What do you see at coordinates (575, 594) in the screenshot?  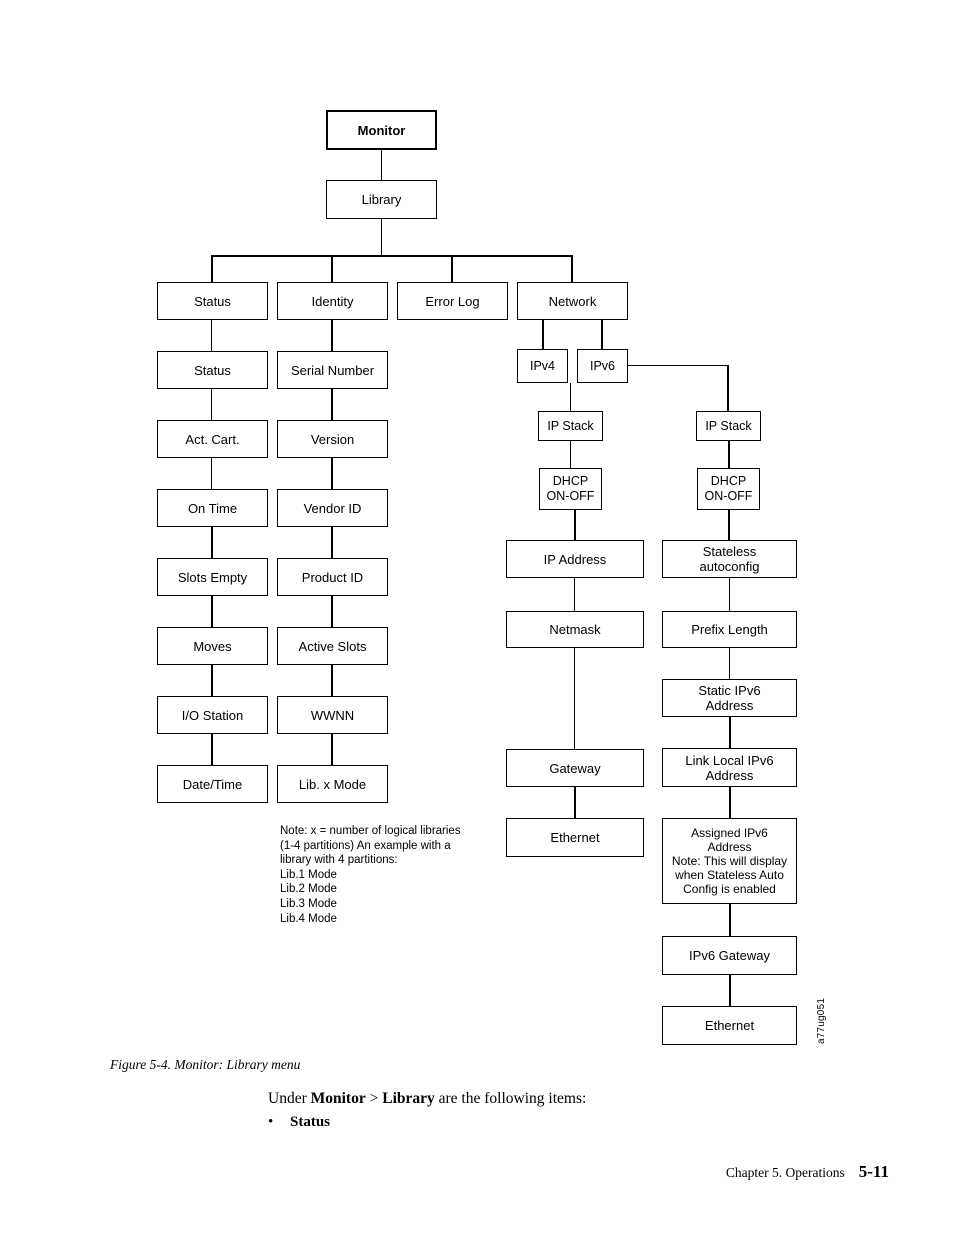 I see `connector-ipv4-netmask` at bounding box center [575, 594].